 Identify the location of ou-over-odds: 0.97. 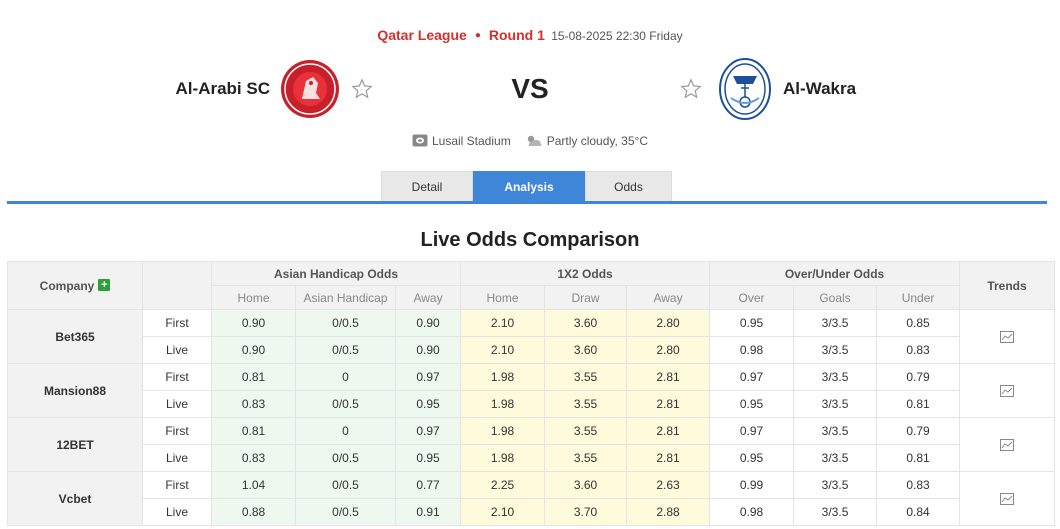
(752, 377).